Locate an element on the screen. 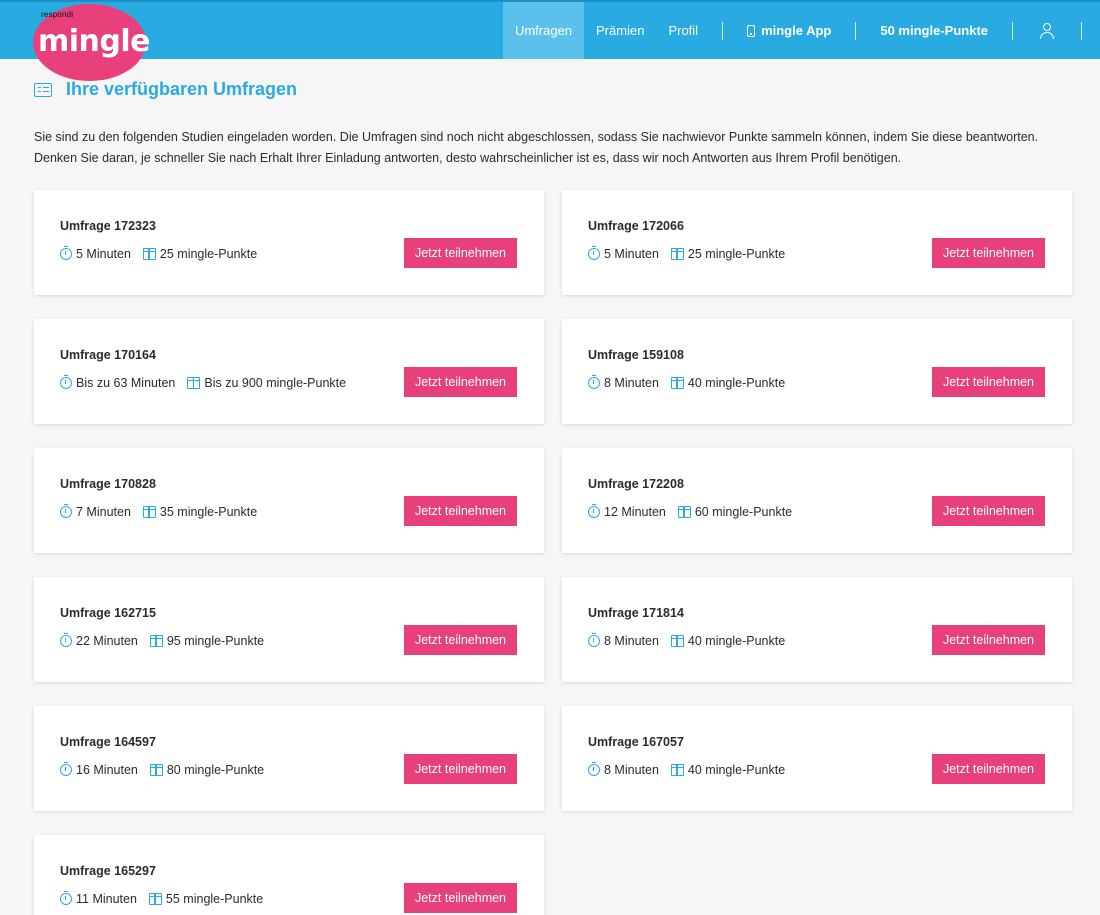 The width and height of the screenshot is (1100, 915). nav-points-label: 50 mingle-Punkte is located at coordinates (934, 30).